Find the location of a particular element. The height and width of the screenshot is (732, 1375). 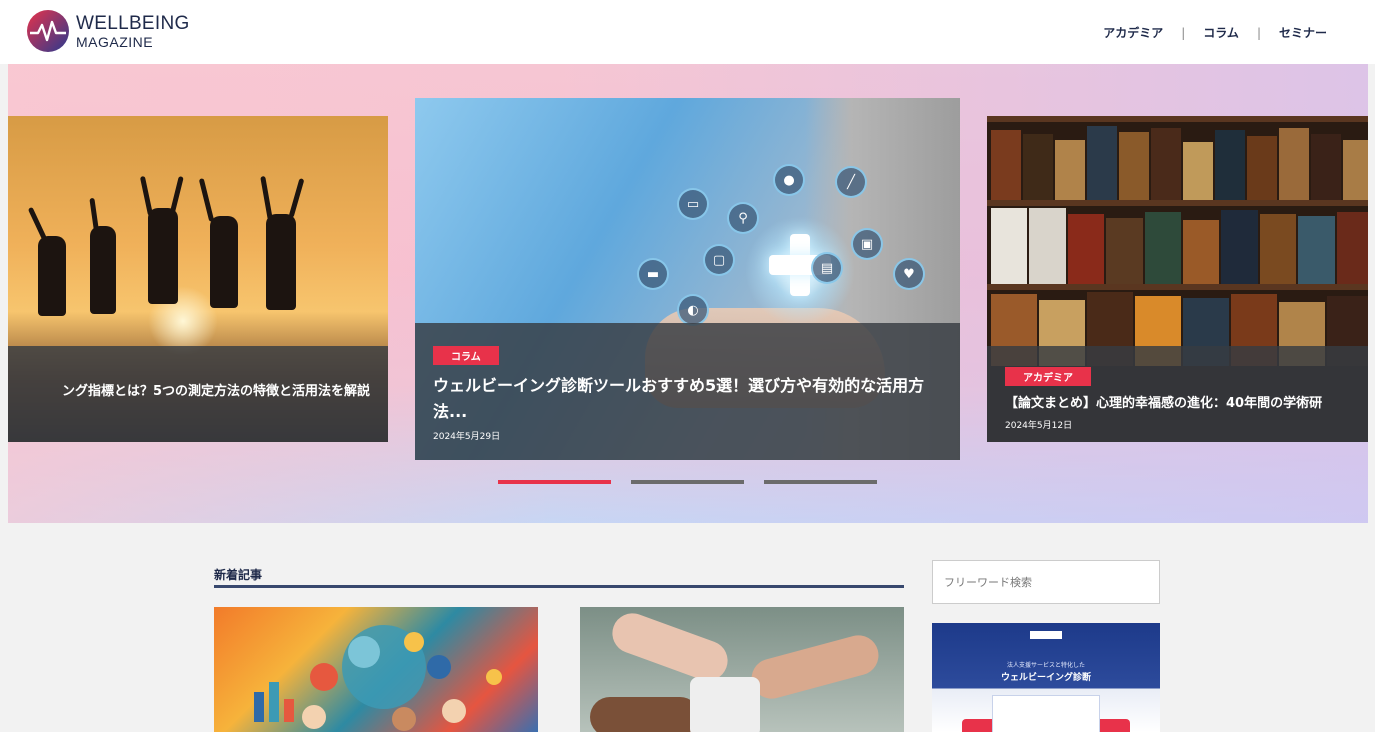

monitor-icon: ▢ is located at coordinates (719, 260).